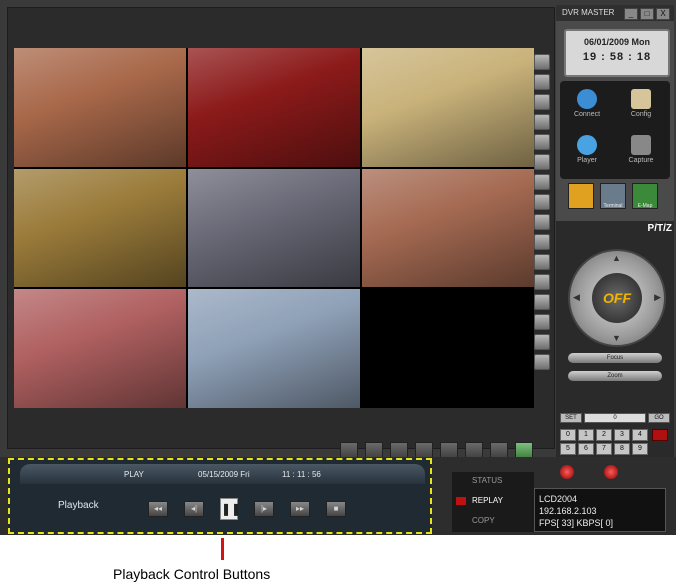  What do you see at coordinates (641, 114) in the screenshot?
I see `config-label: Config` at bounding box center [641, 114].